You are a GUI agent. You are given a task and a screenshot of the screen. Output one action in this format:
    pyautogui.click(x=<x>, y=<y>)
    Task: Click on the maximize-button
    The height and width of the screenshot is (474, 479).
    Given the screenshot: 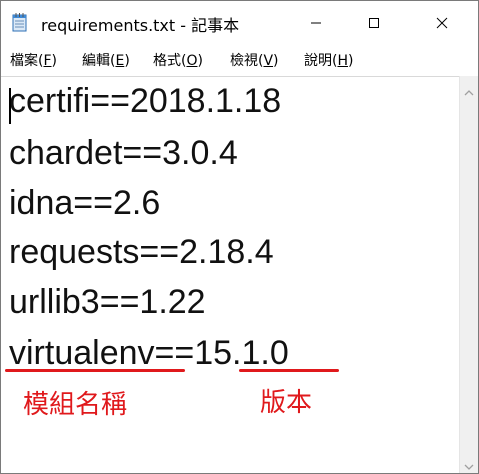 What is the action you would take?
    pyautogui.click(x=374, y=23)
    